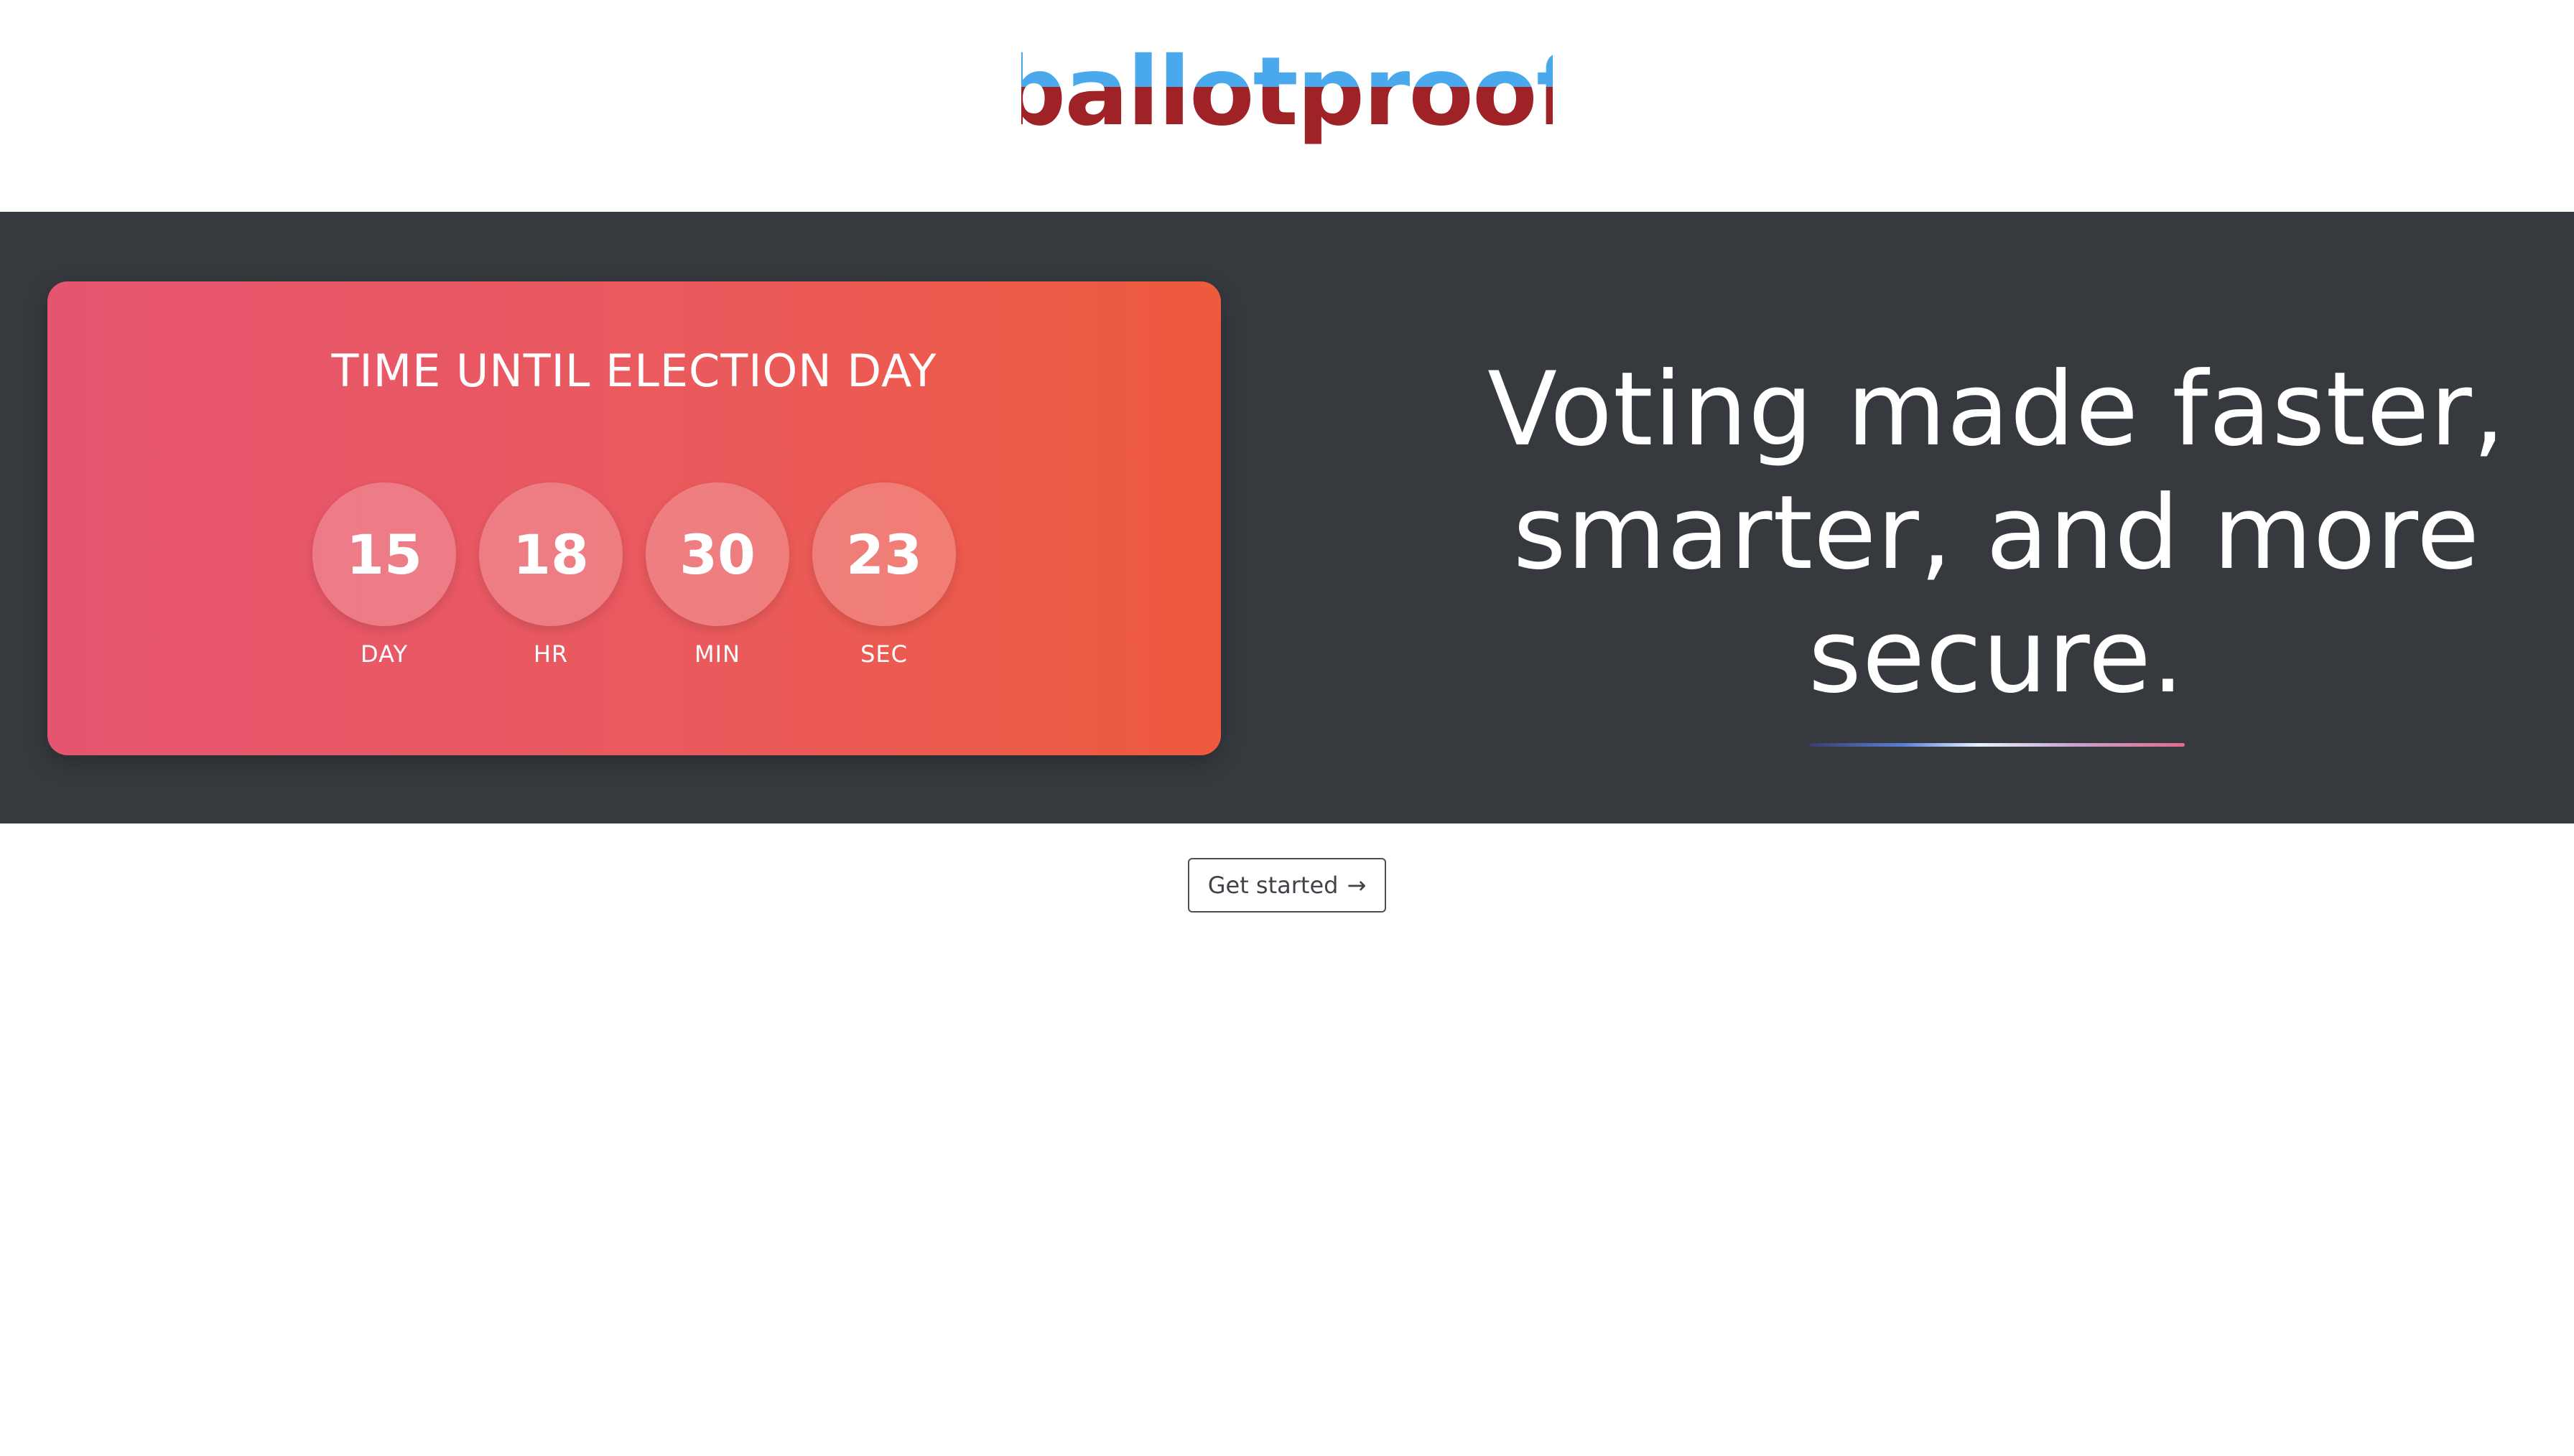 The width and height of the screenshot is (2574, 1456). What do you see at coordinates (634, 575) in the screenshot?
I see `countdown-timer: 15 DAY 18 HR 30 MIN 23 SEC` at bounding box center [634, 575].